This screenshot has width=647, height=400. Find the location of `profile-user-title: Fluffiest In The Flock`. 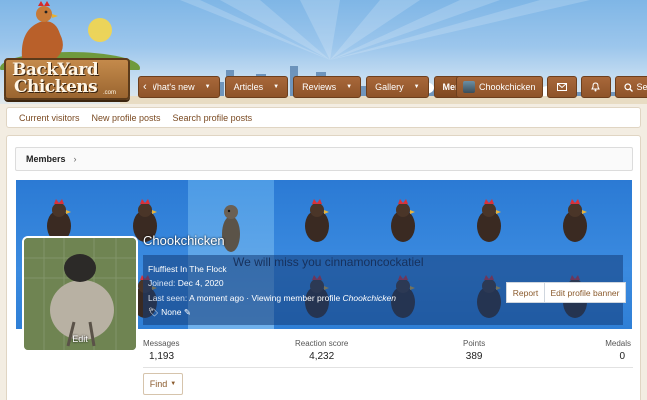

profile-user-title: Fluffiest In The Flock is located at coordinates (187, 269).